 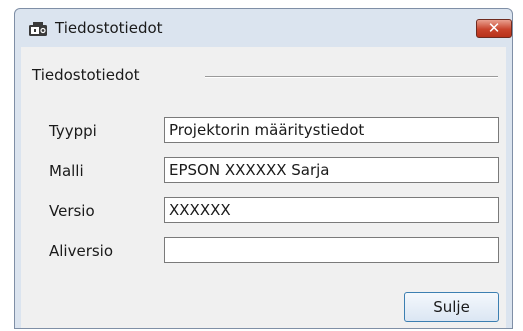 I want to click on type-field: Projektorin määritystiedot, so click(x=331, y=130).